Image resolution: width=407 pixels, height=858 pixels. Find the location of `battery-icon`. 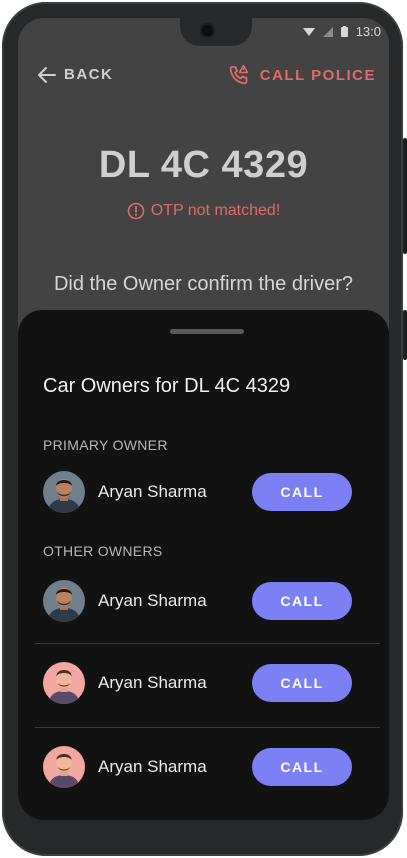

battery-icon is located at coordinates (344, 31).